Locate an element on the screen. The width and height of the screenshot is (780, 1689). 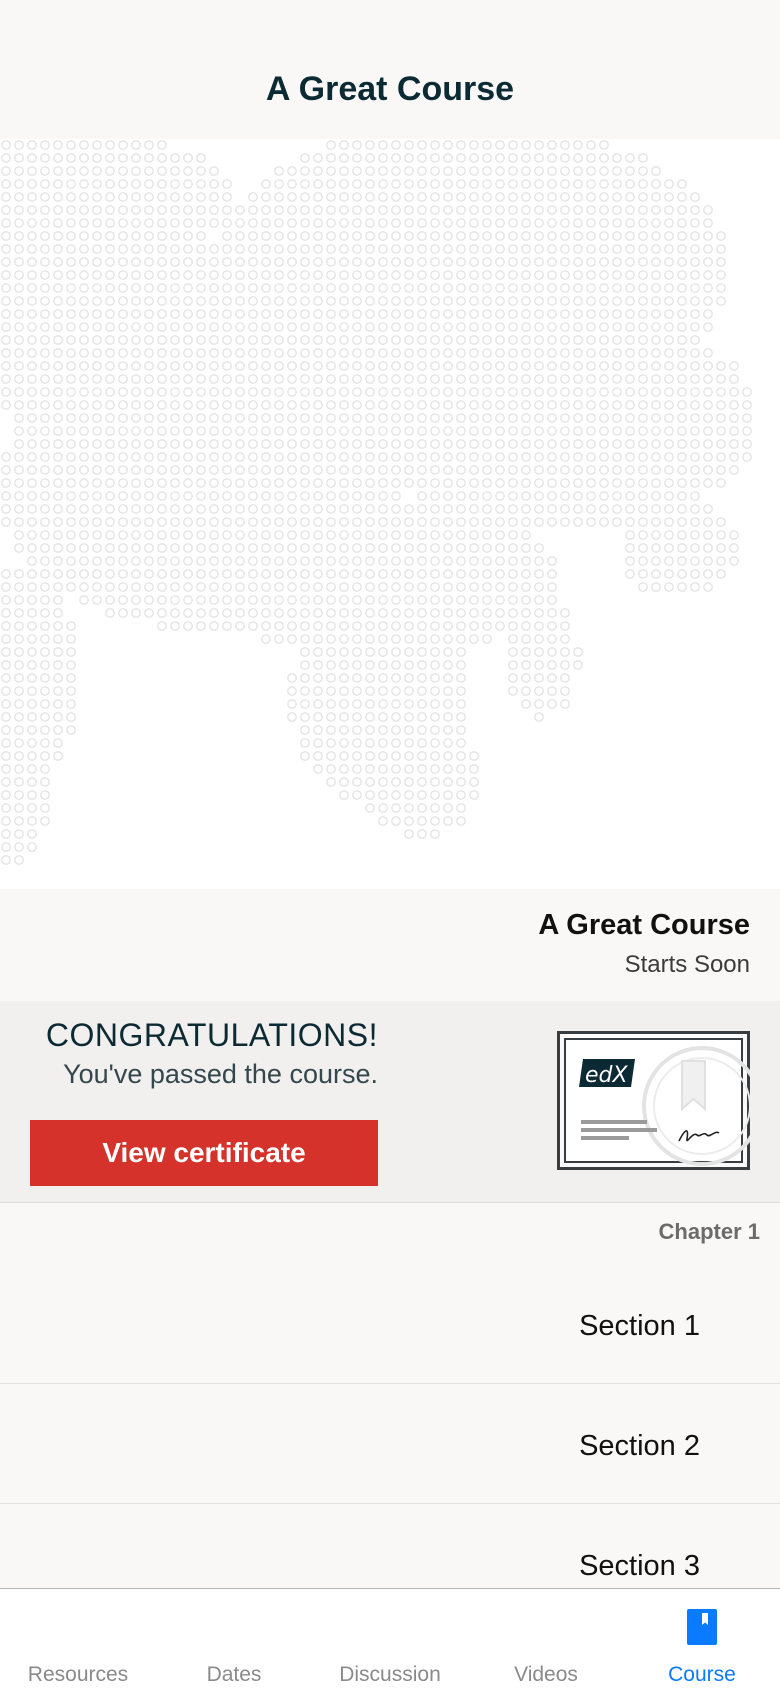
view-certificate-button: View certificate is located at coordinates (204, 1153).